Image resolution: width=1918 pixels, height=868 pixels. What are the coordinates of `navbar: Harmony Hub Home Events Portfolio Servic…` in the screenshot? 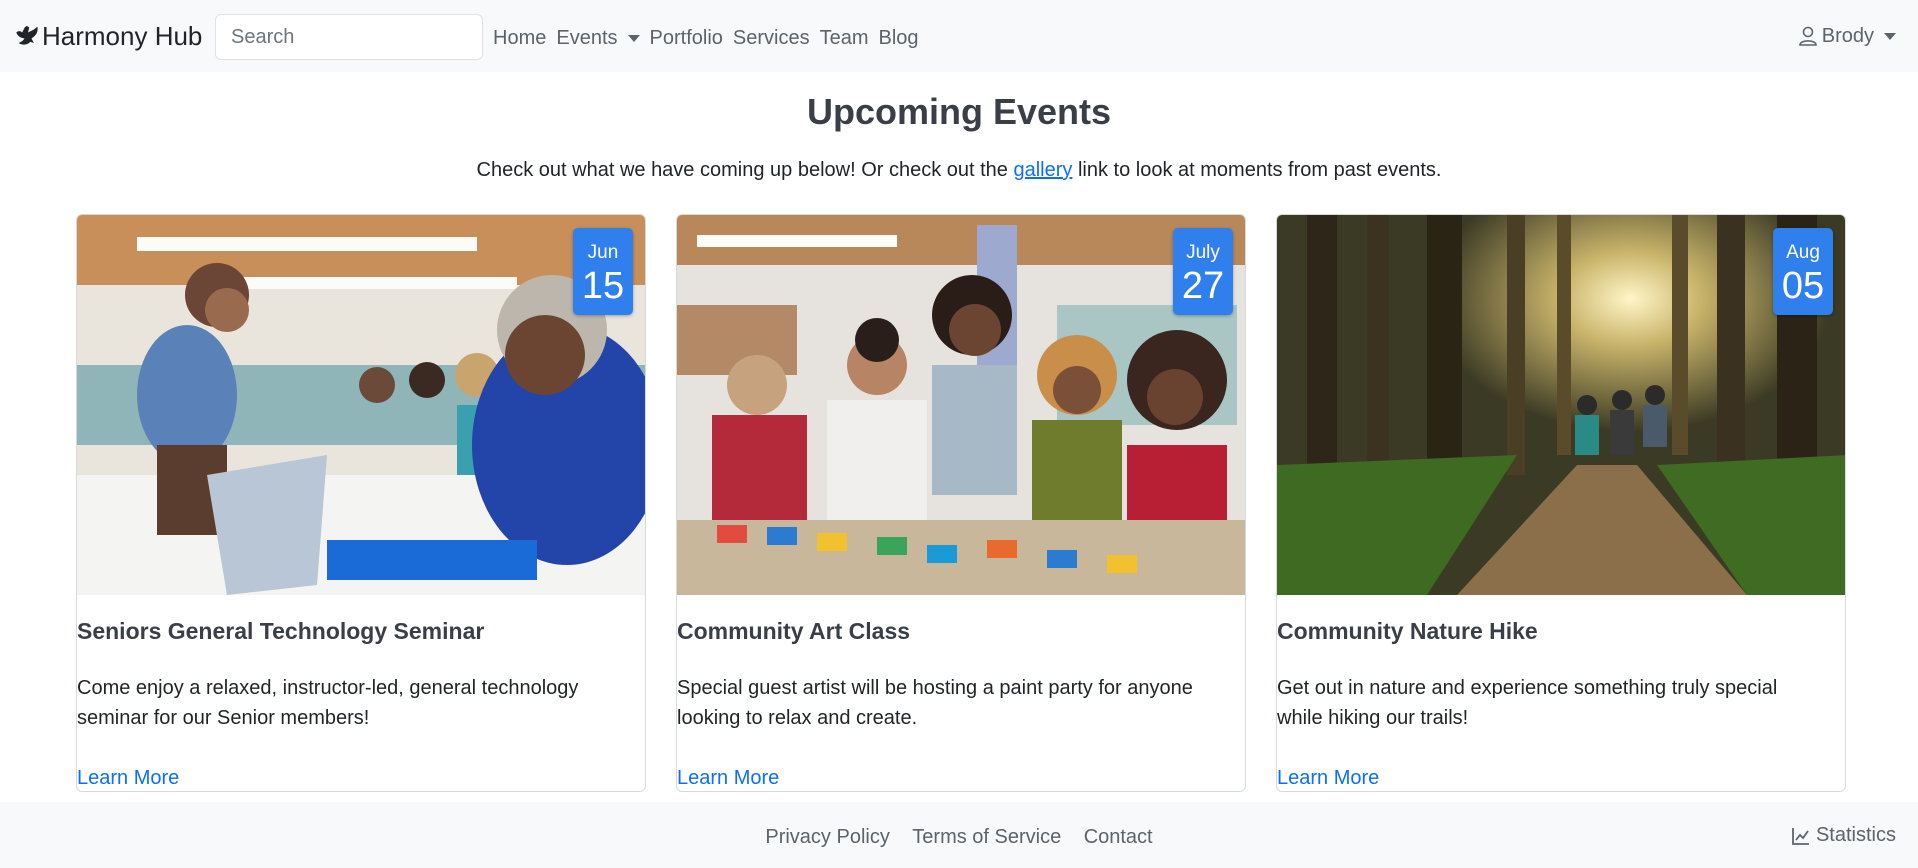 It's located at (959, 36).